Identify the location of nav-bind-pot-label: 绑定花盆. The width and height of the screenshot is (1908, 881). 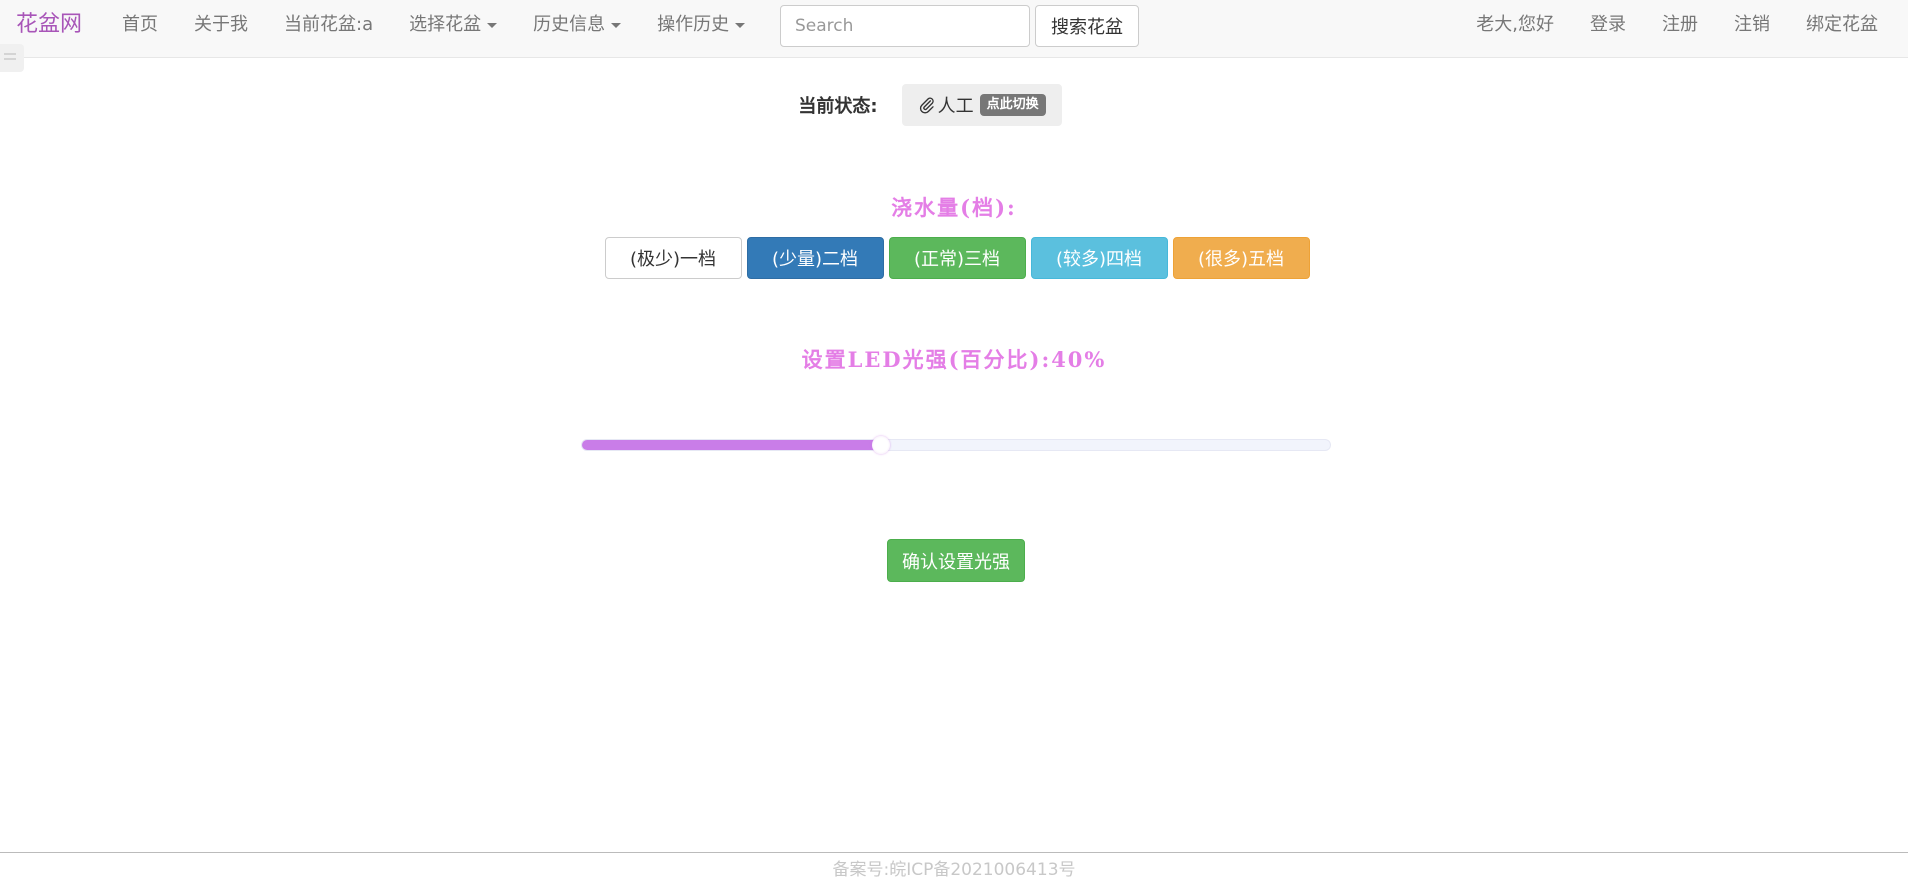
(1842, 24).